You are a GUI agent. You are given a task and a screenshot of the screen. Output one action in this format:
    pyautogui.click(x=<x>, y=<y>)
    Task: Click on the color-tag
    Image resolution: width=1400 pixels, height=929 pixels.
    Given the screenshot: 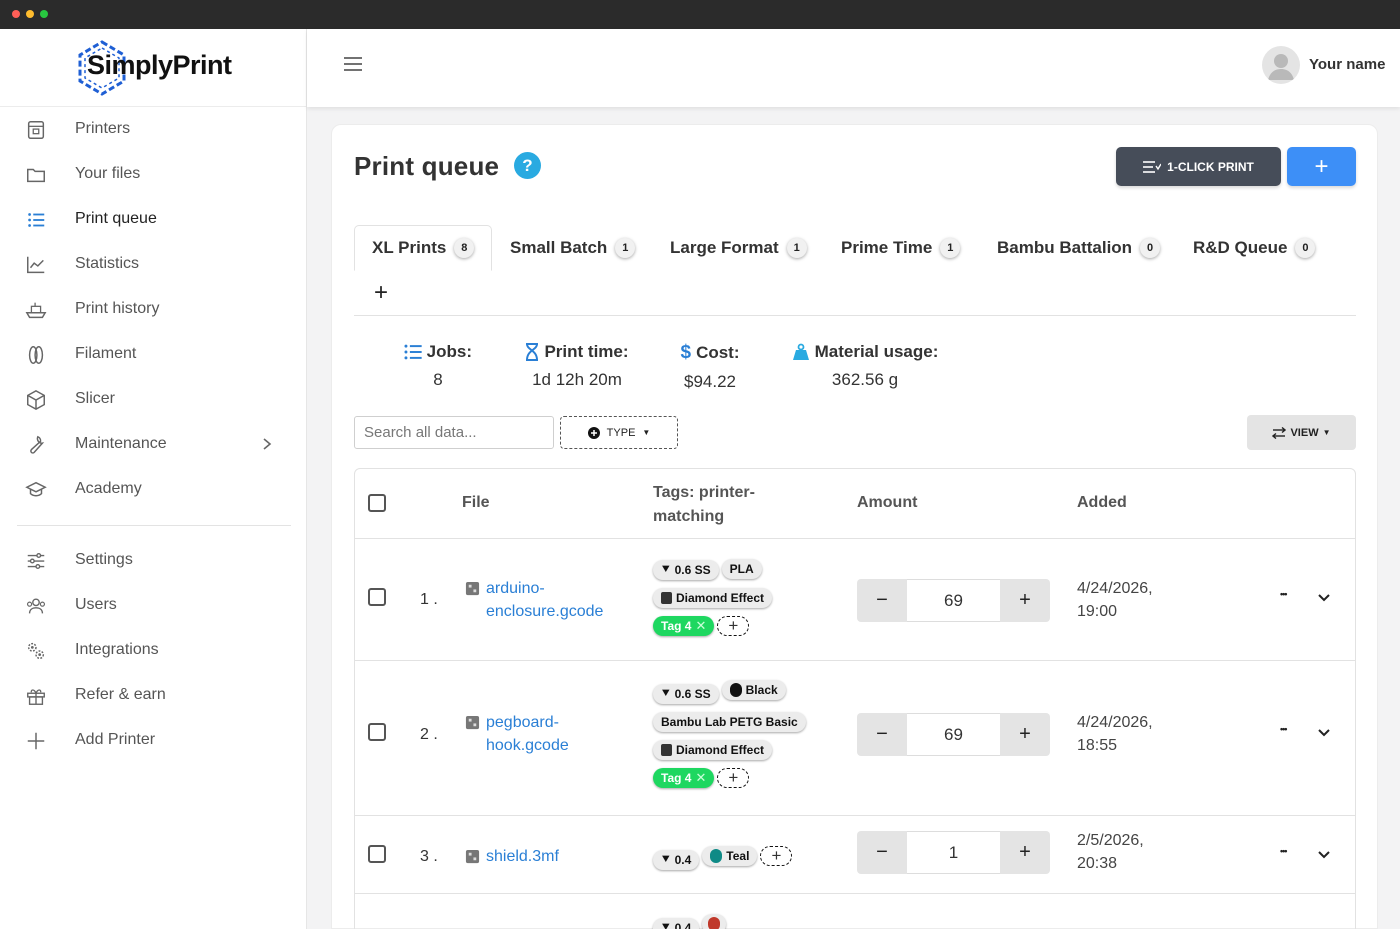 What is the action you would take?
    pyautogui.click(x=714, y=921)
    